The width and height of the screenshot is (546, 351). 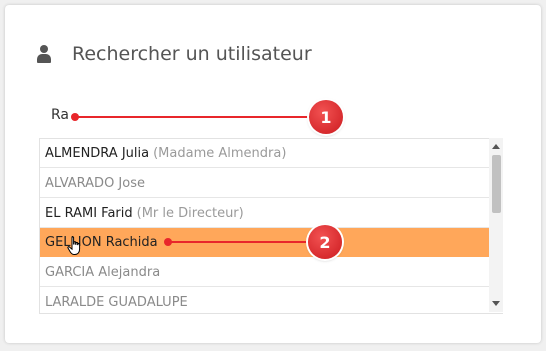 I want to click on panel-header: Rechercher un utilisateur, so click(x=174, y=54).